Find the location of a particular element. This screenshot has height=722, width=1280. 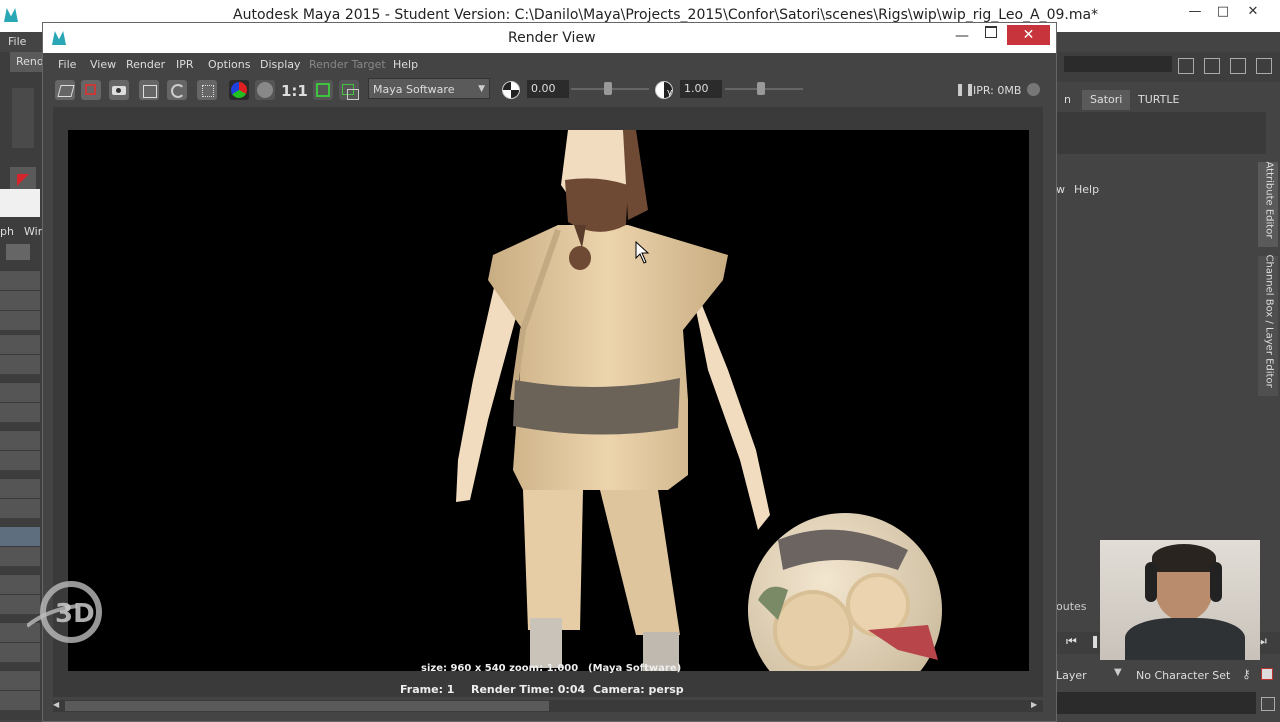

shelf-tab-fragment: n is located at coordinates (1067, 100).